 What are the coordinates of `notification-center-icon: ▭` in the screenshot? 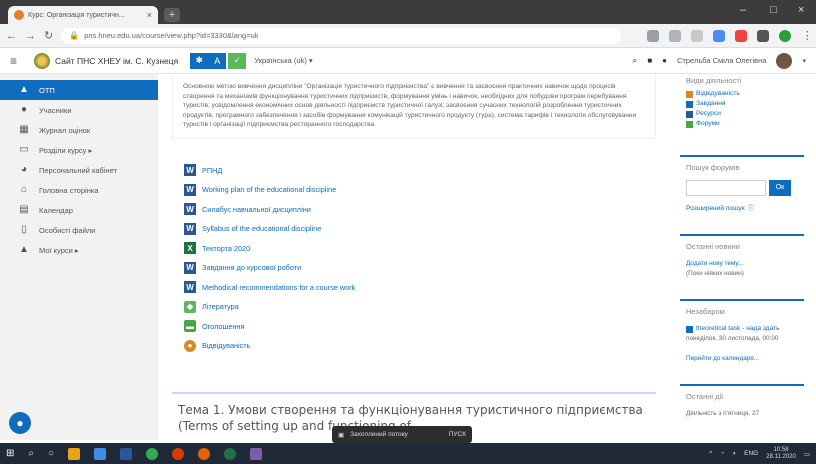 It's located at (807, 454).